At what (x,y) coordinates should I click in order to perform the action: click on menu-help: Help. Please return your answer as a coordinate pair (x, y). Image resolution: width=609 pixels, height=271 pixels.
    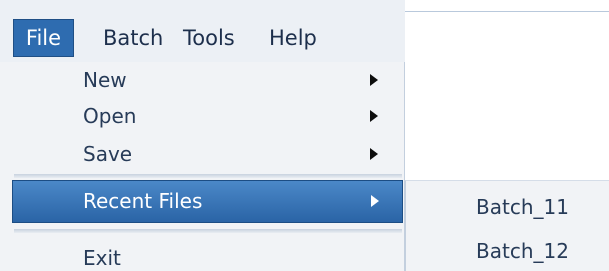
    Looking at the image, I should click on (293, 38).